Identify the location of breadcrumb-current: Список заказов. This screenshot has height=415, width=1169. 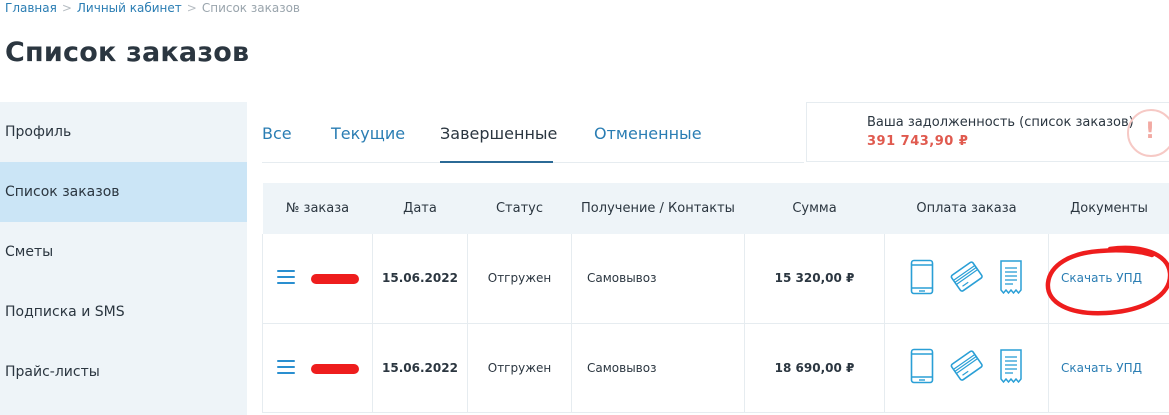
(250, 8).